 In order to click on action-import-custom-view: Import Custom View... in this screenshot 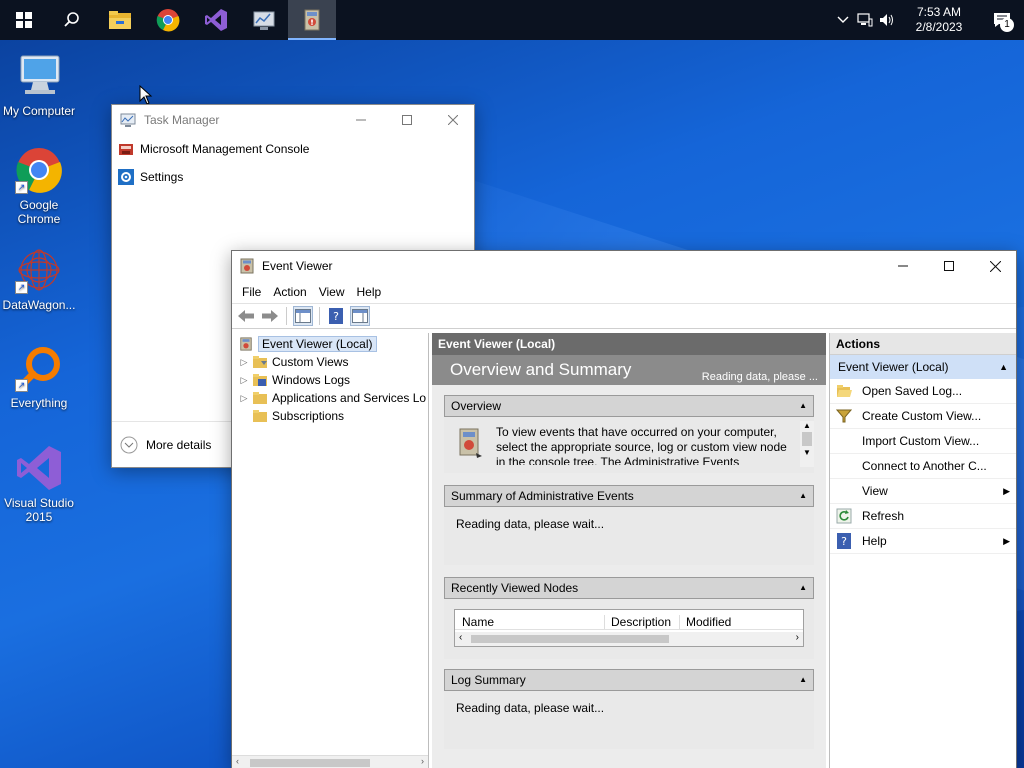, I will do `click(923, 441)`.